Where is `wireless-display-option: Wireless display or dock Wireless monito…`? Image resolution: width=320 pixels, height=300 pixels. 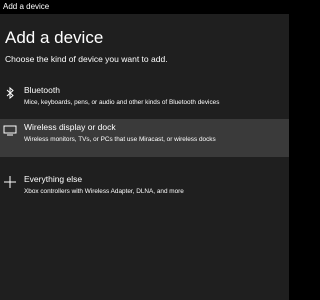 wireless-display-option: Wireless display or dock Wireless monito… is located at coordinates (144, 138).